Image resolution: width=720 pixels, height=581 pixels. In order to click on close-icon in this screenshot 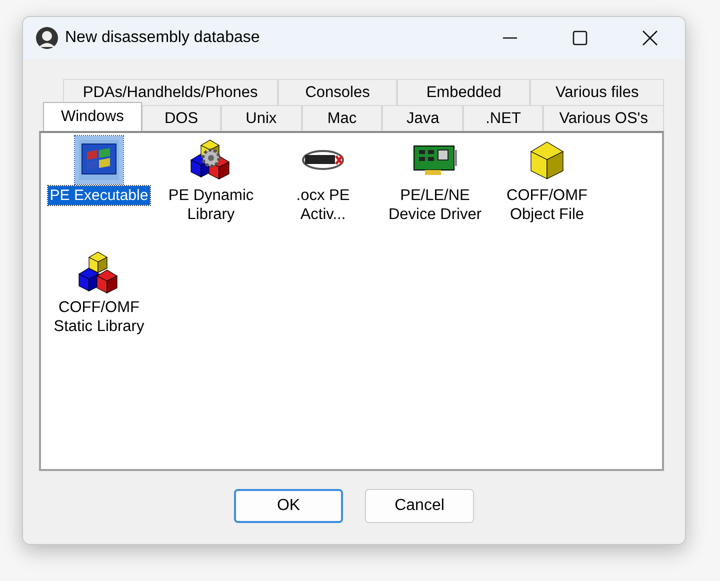, I will do `click(650, 38)`.